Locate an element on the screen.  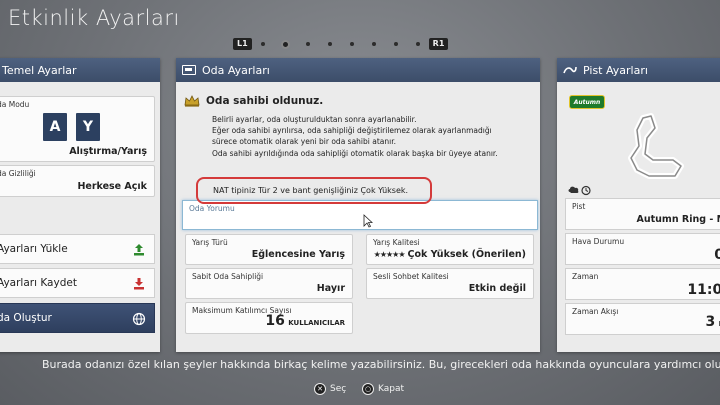
weather-value: 0 is located at coordinates (717, 255).